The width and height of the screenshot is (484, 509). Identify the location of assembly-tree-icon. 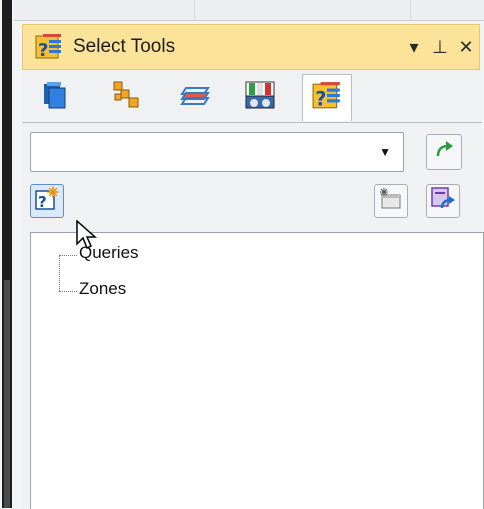
(126, 97).